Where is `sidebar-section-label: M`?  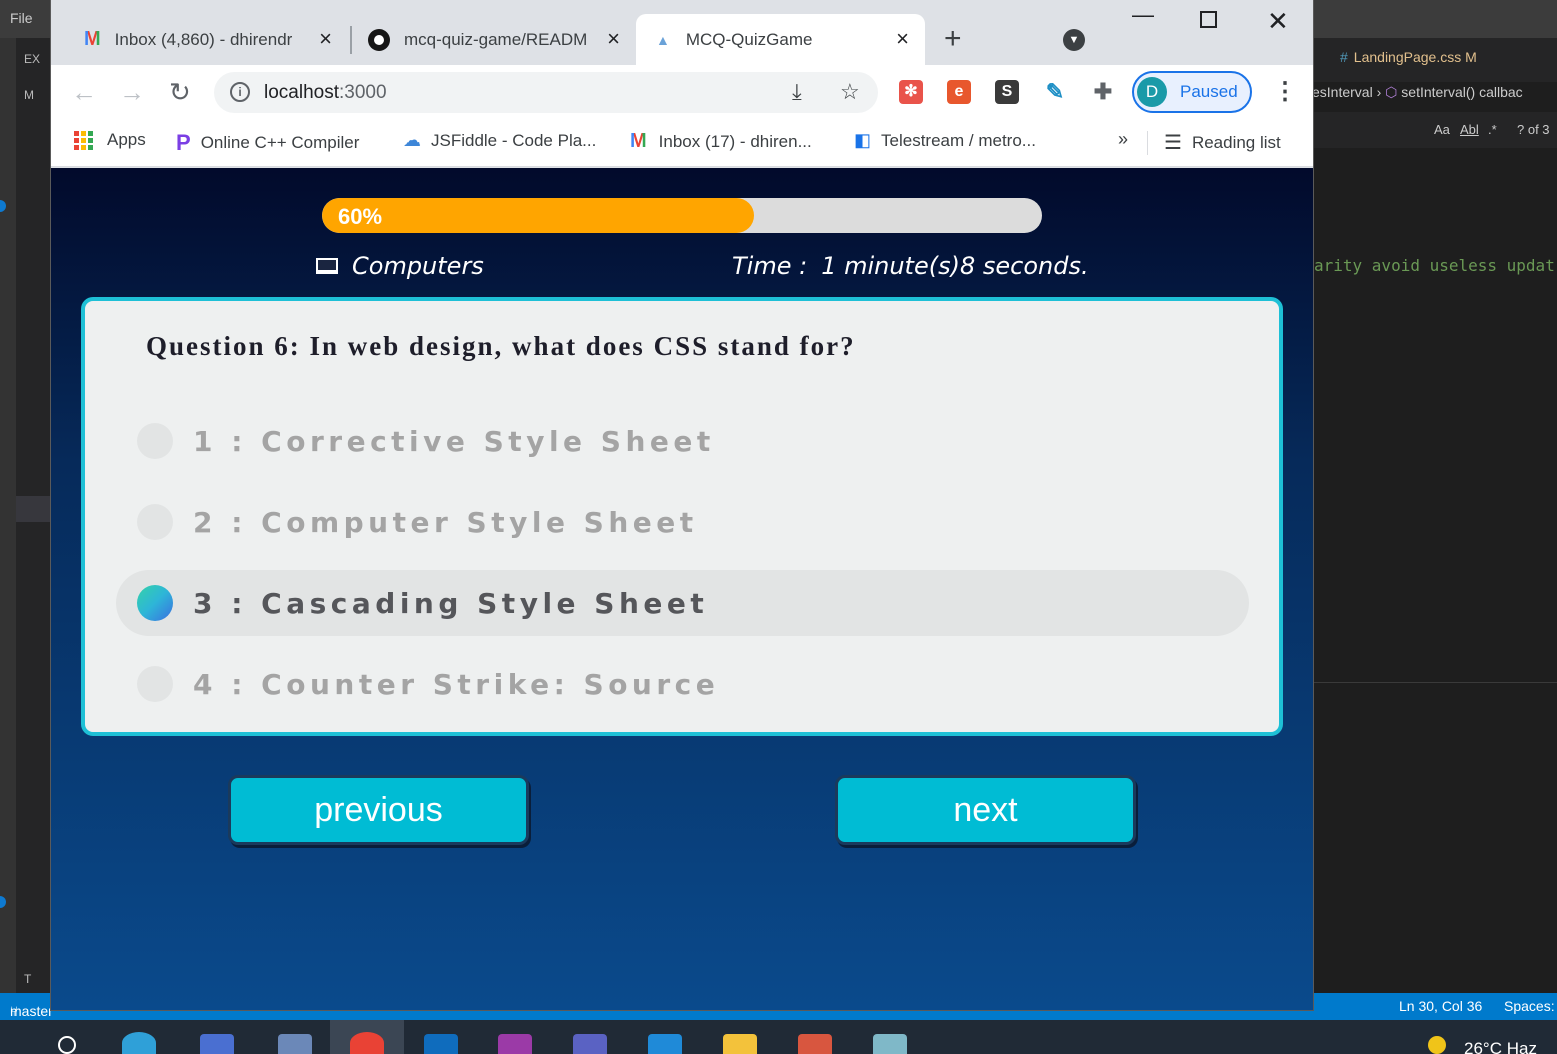
sidebar-section-label: M is located at coordinates (29, 95).